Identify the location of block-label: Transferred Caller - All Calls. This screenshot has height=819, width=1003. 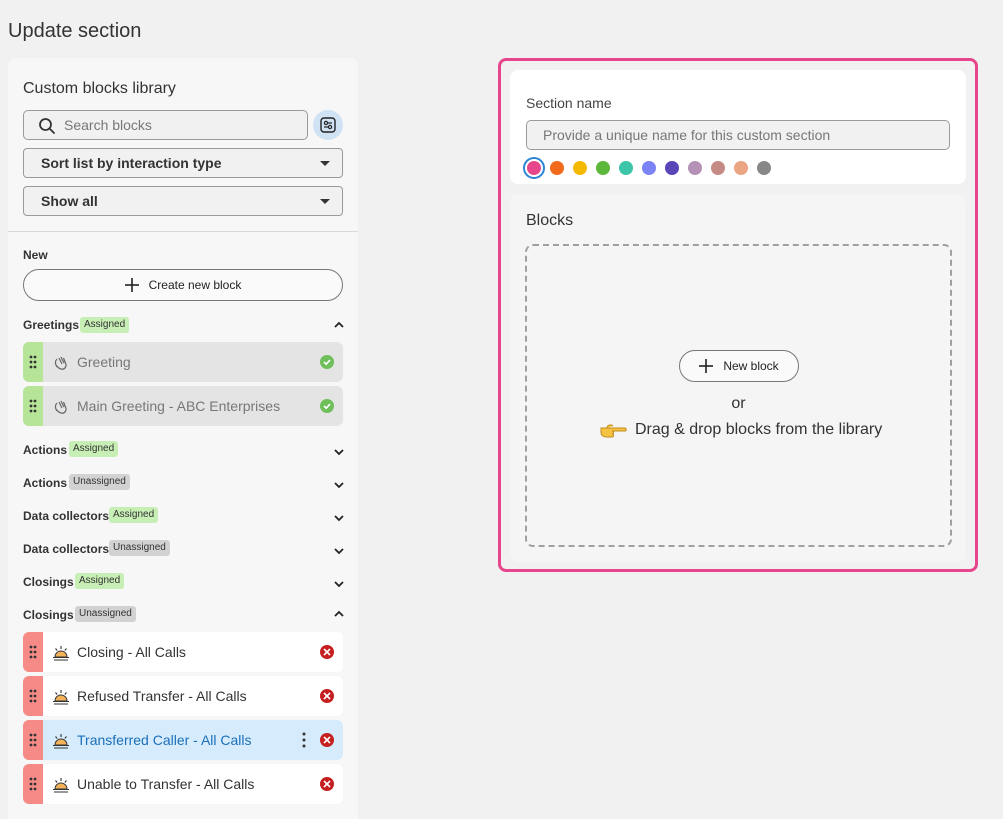
(164, 740).